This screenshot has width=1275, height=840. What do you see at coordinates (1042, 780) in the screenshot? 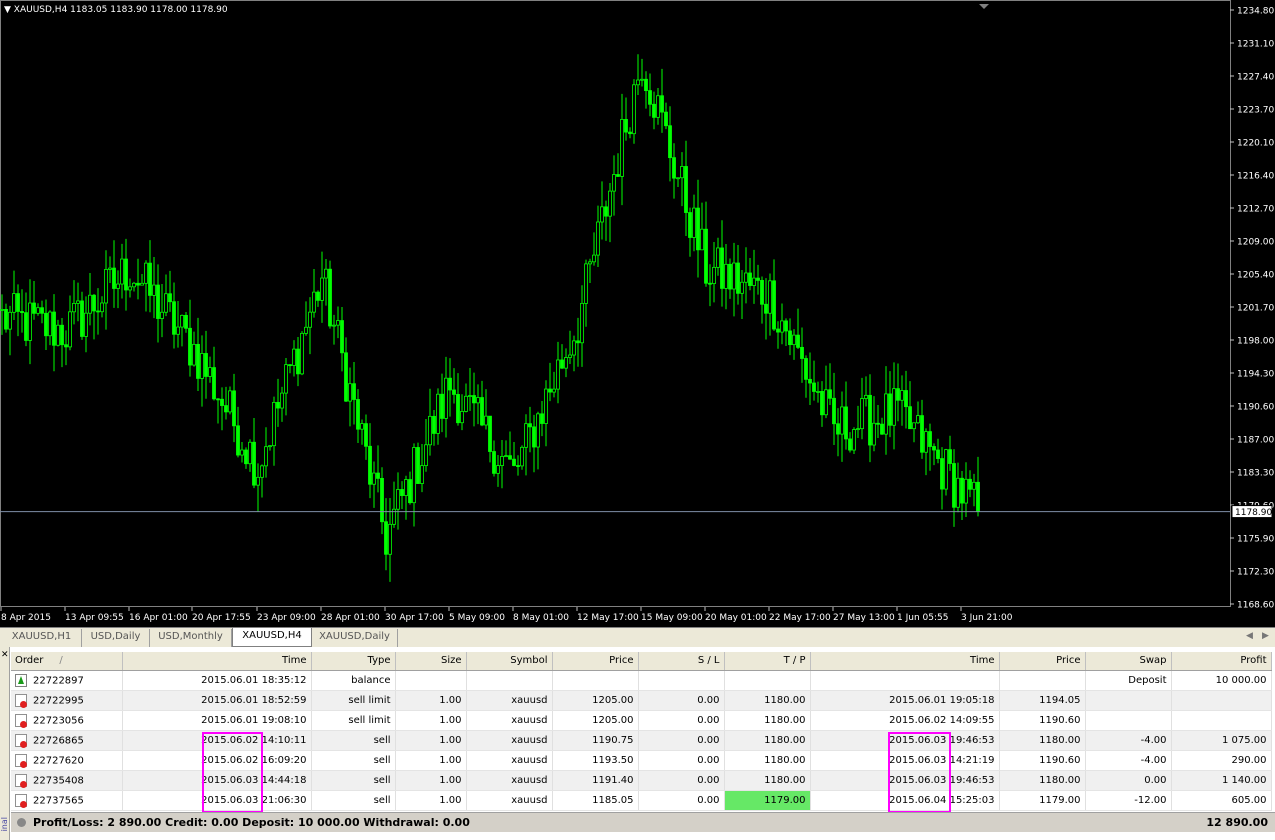
I see `cell-close-price: 1180.00` at bounding box center [1042, 780].